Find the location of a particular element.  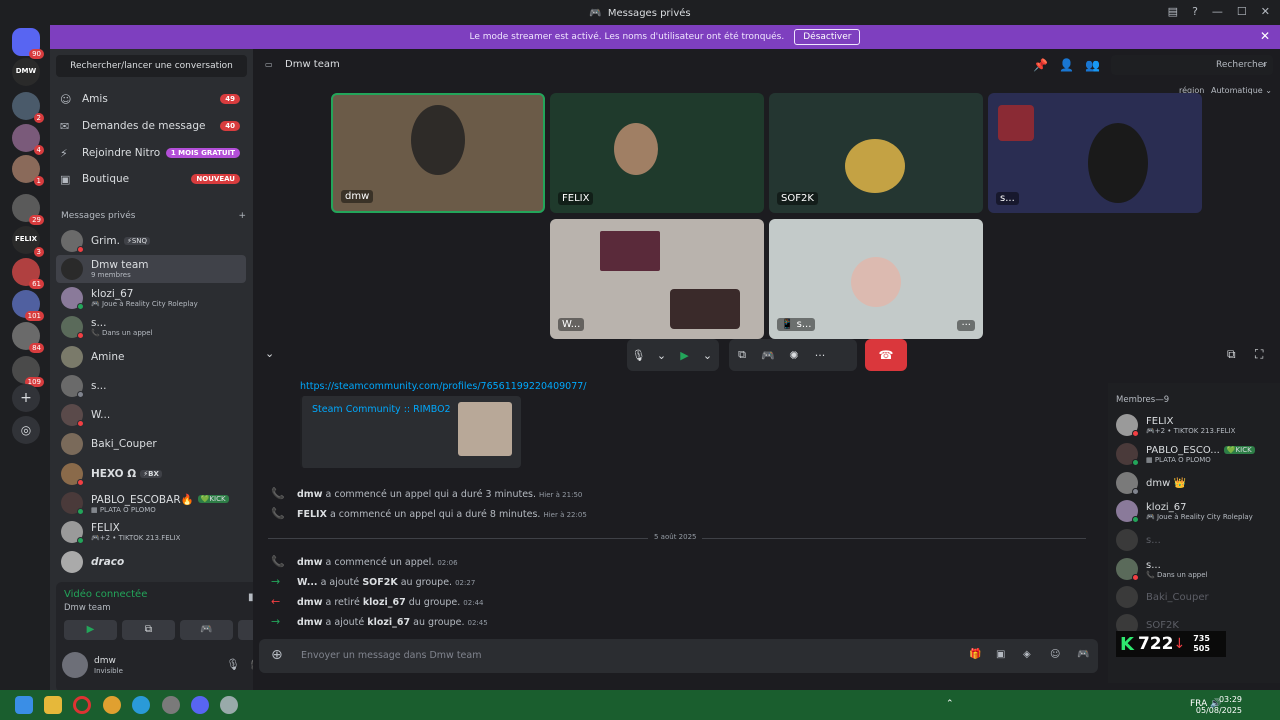

chrome-icon is located at coordinates (112, 705).